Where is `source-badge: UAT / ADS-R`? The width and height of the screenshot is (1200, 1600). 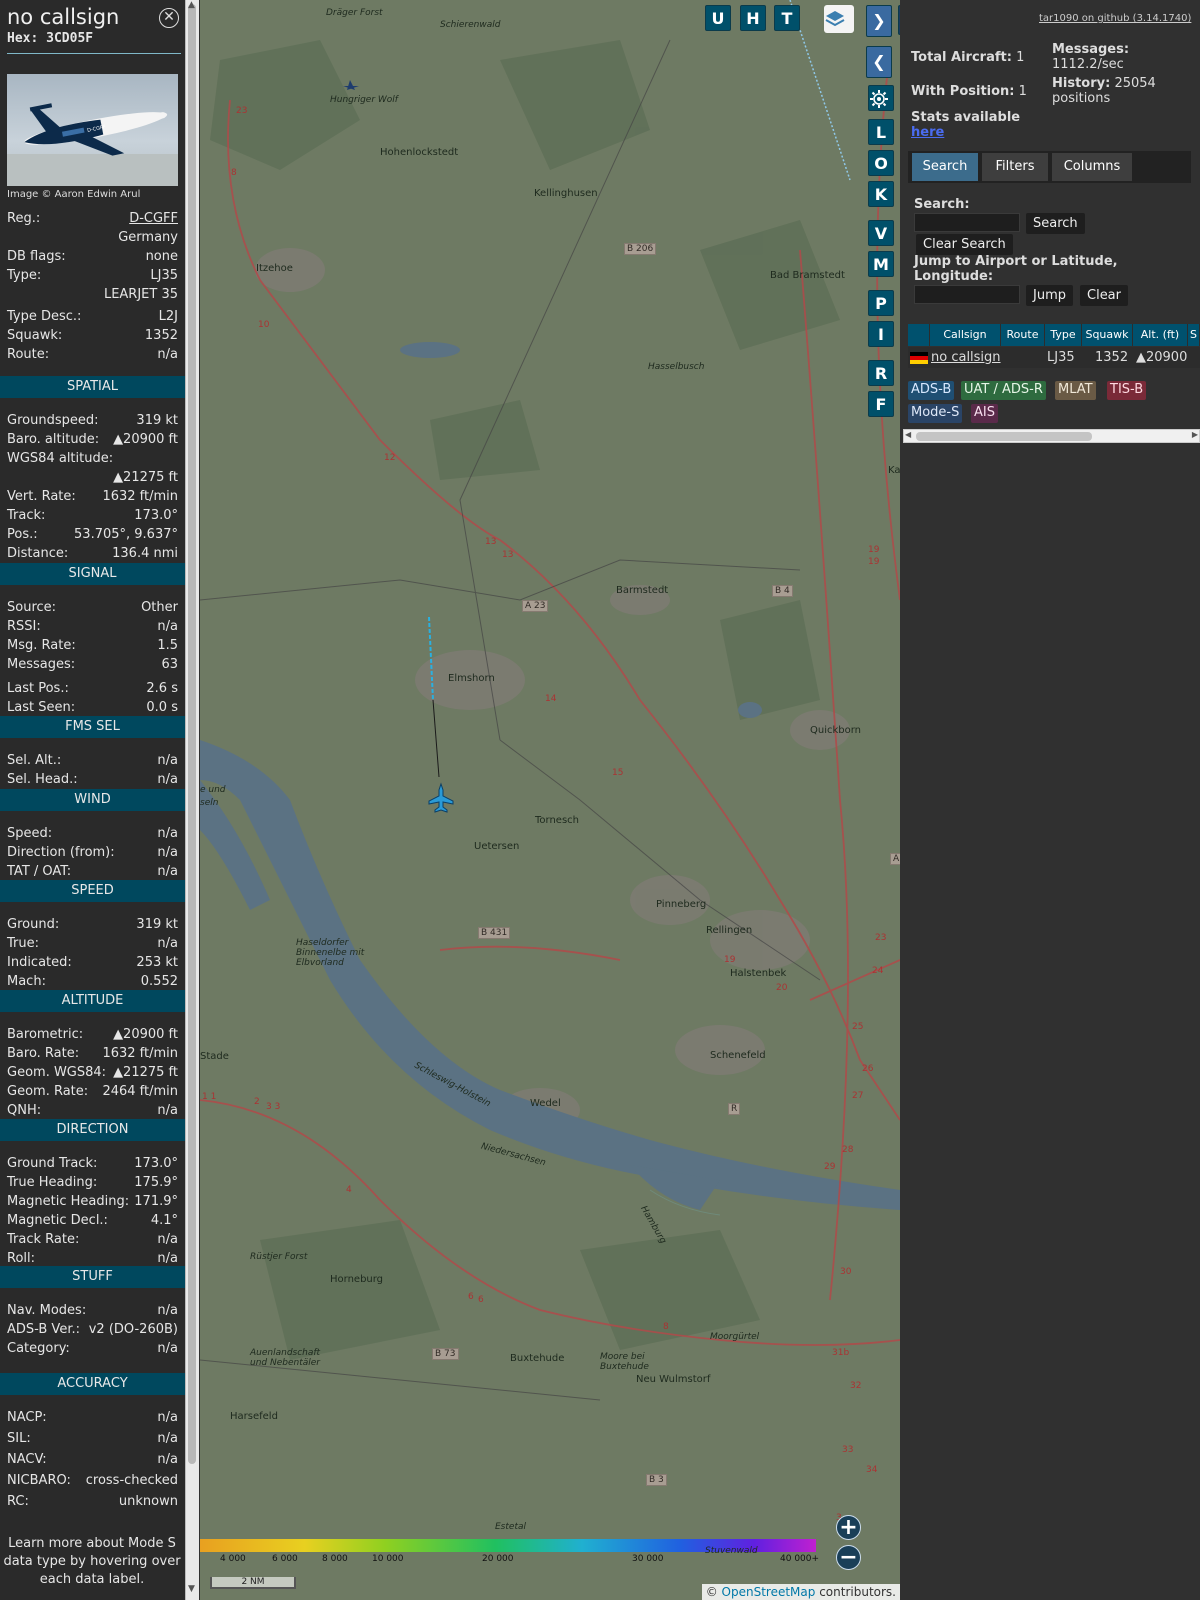
source-badge: UAT / ADS-R is located at coordinates (1003, 390).